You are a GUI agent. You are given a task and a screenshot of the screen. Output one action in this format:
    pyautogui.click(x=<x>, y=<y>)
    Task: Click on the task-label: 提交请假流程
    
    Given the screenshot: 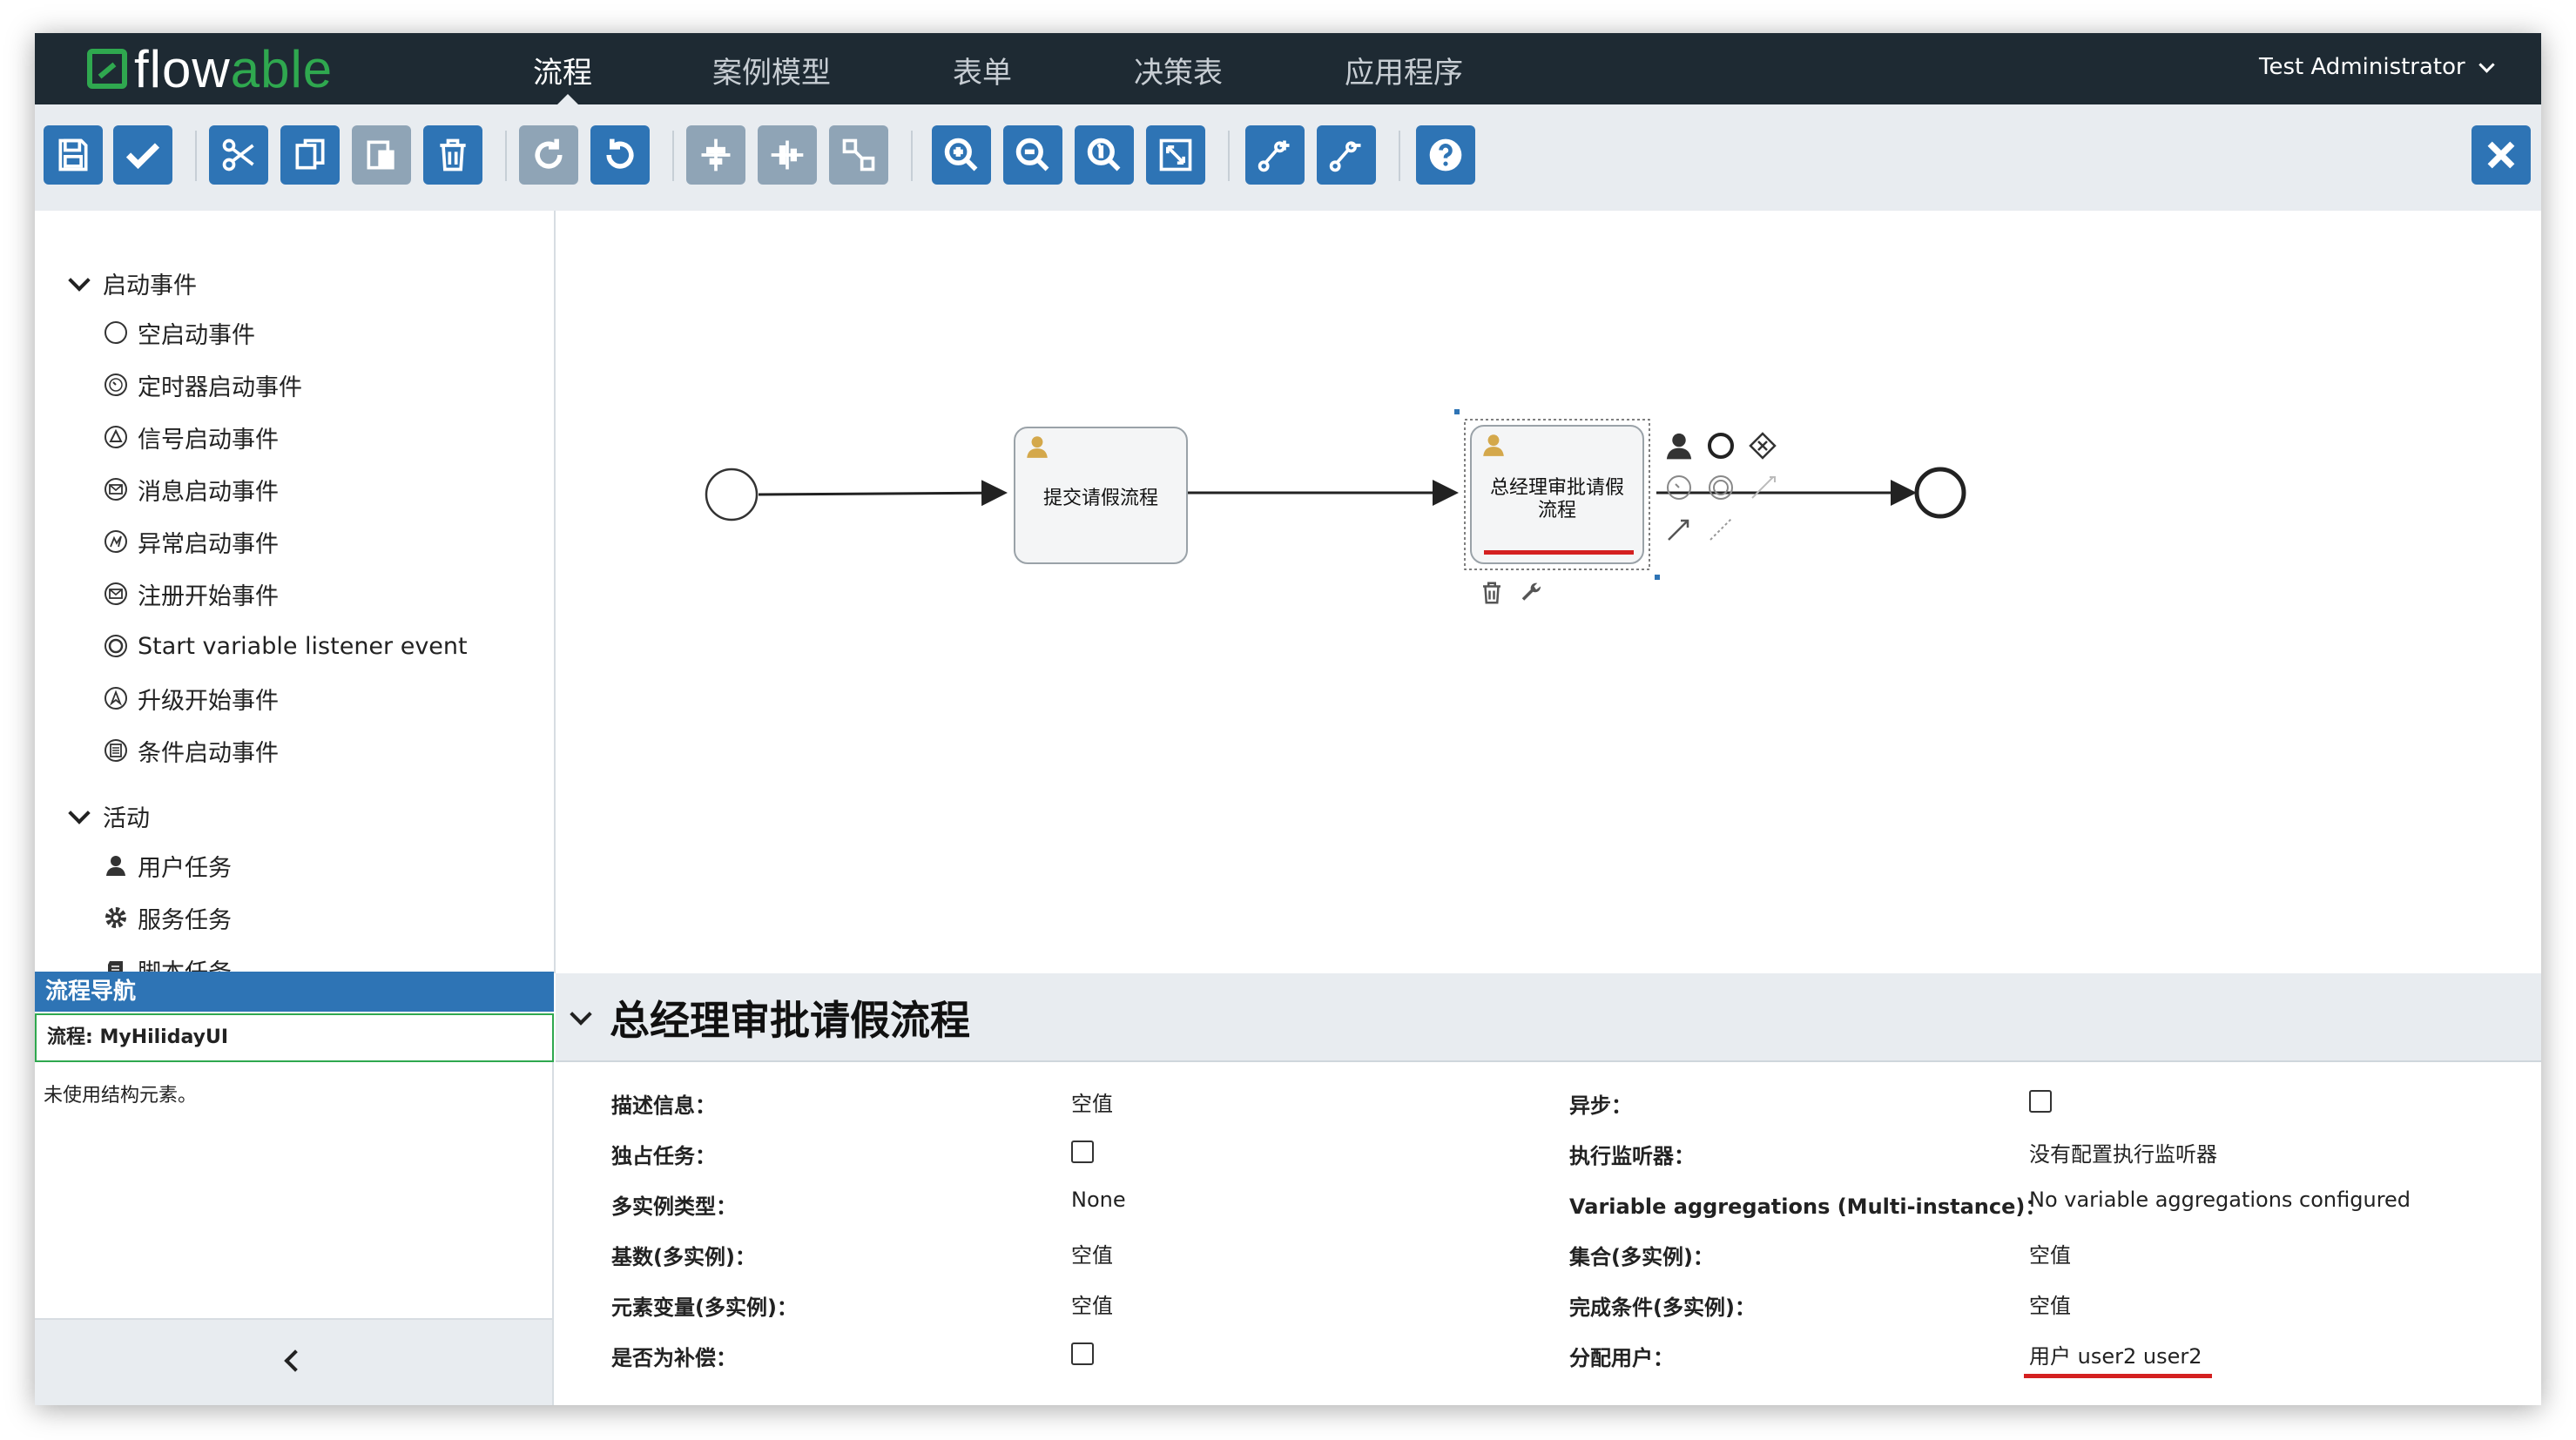 What is the action you would take?
    pyautogui.click(x=1100, y=498)
    